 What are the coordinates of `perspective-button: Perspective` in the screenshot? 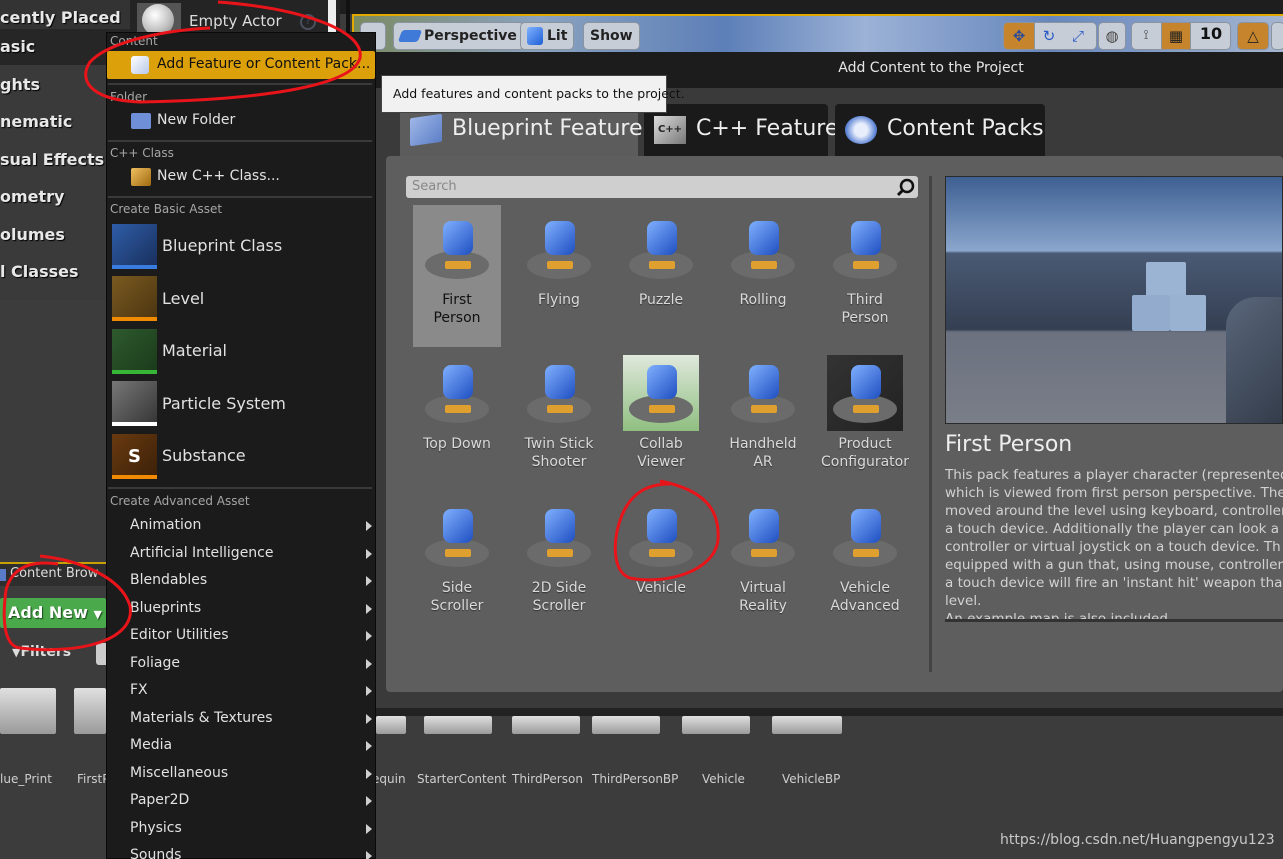 It's located at (458, 36).